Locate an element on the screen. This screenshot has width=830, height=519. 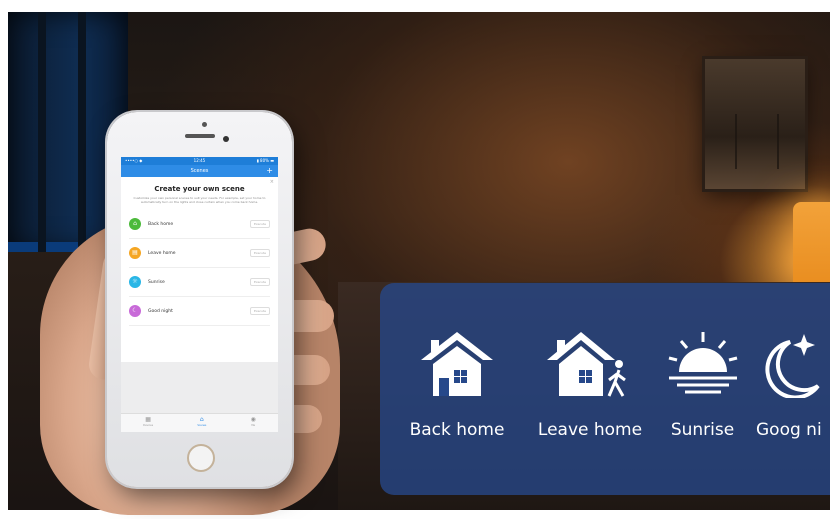
tab-scenes: ⌂ Scenes is located at coordinates (201, 423).